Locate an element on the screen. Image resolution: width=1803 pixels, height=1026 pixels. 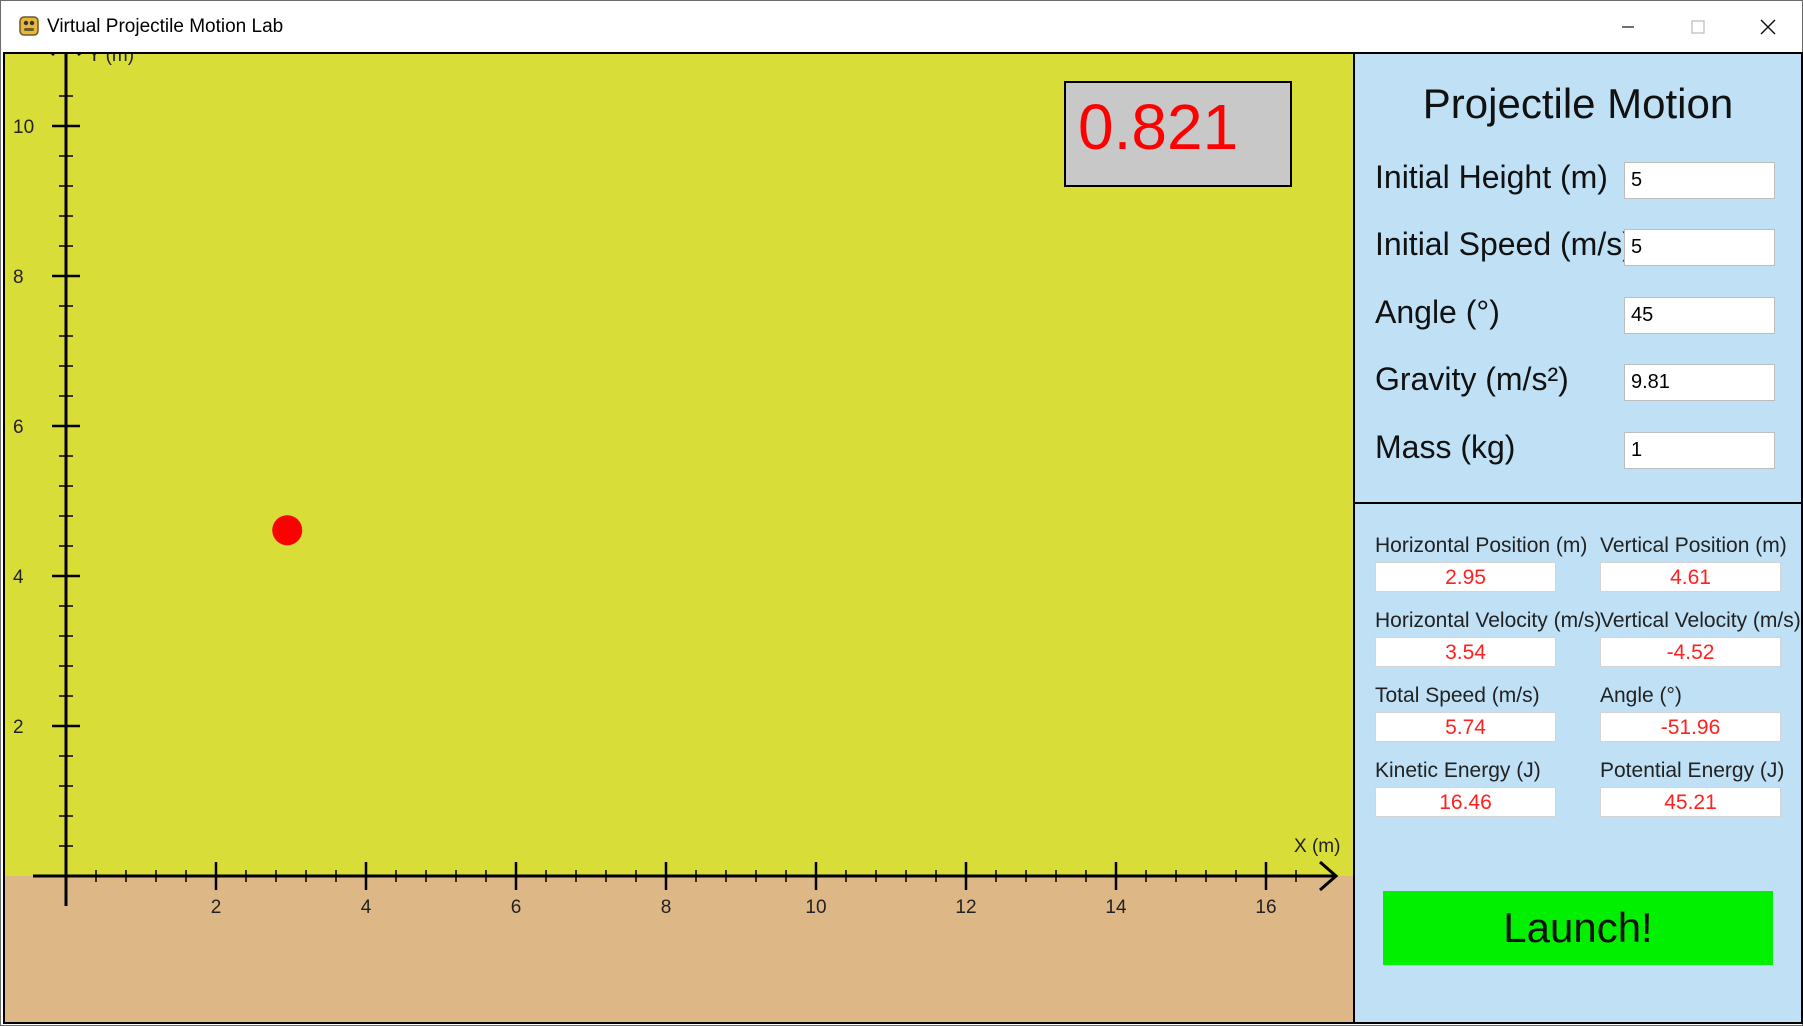
total-speed-value: 5.74 is located at coordinates (1465, 727).